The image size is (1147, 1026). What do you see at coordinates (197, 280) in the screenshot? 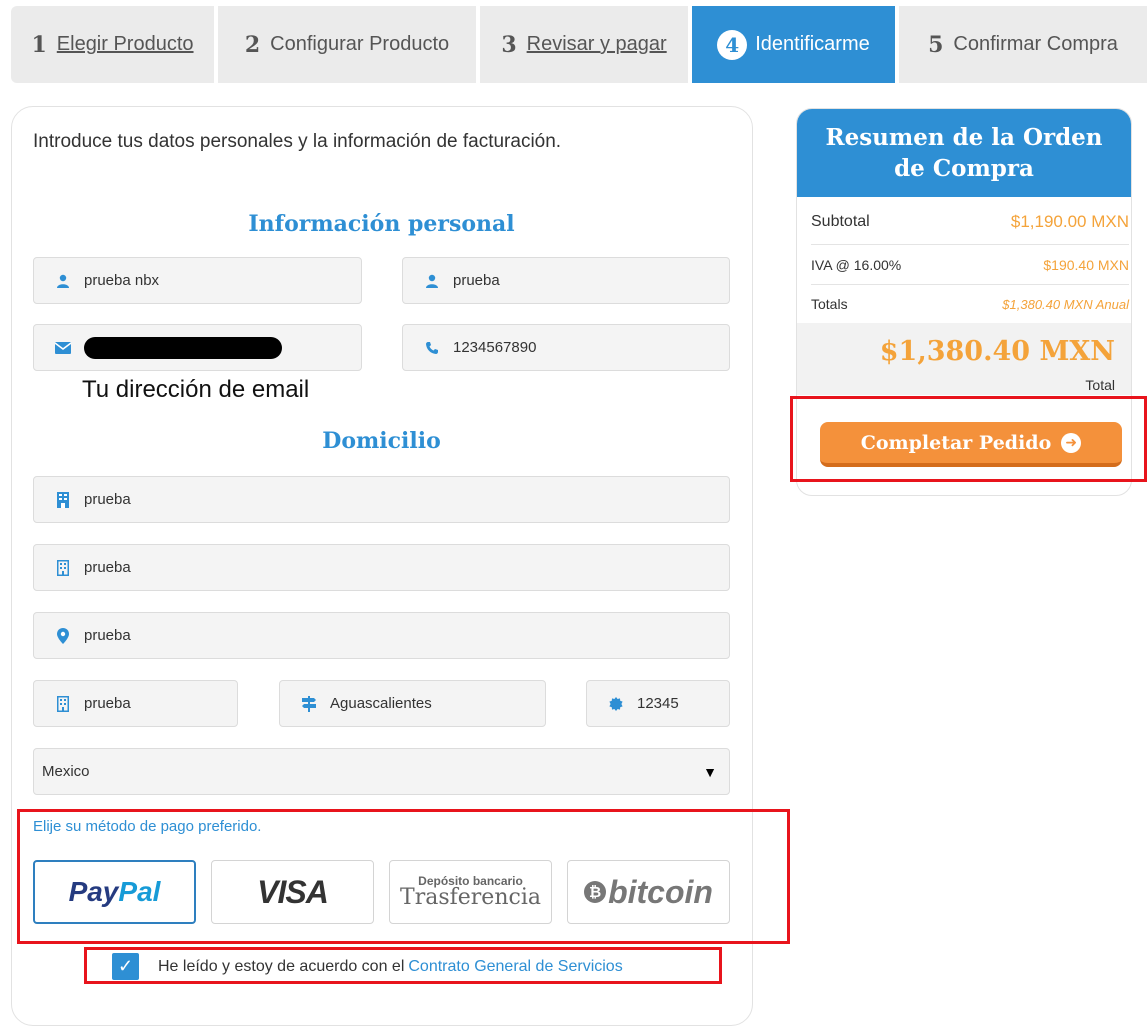
I see `first-name-field: prueba nbx` at bounding box center [197, 280].